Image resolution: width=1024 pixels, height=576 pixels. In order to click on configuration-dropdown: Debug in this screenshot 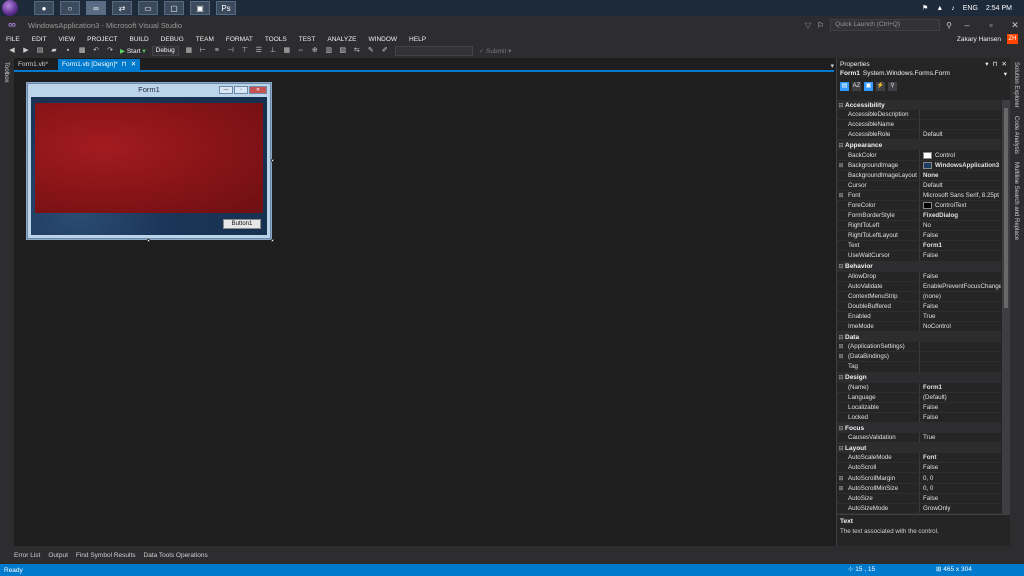, I will do `click(165, 51)`.